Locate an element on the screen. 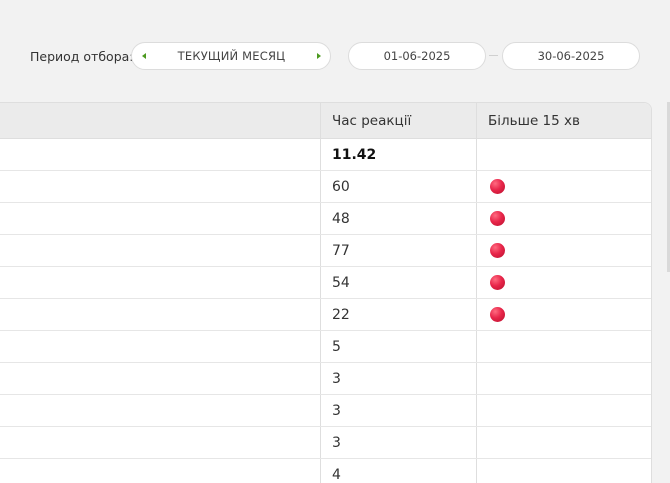  table-row: 54 is located at coordinates (325, 283).